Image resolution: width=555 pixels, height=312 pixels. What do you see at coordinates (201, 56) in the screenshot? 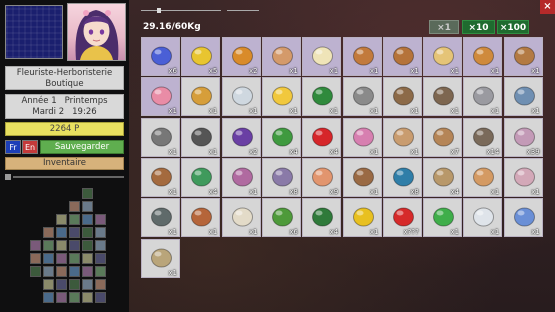
I see `inventory-slot: x5` at bounding box center [201, 56].